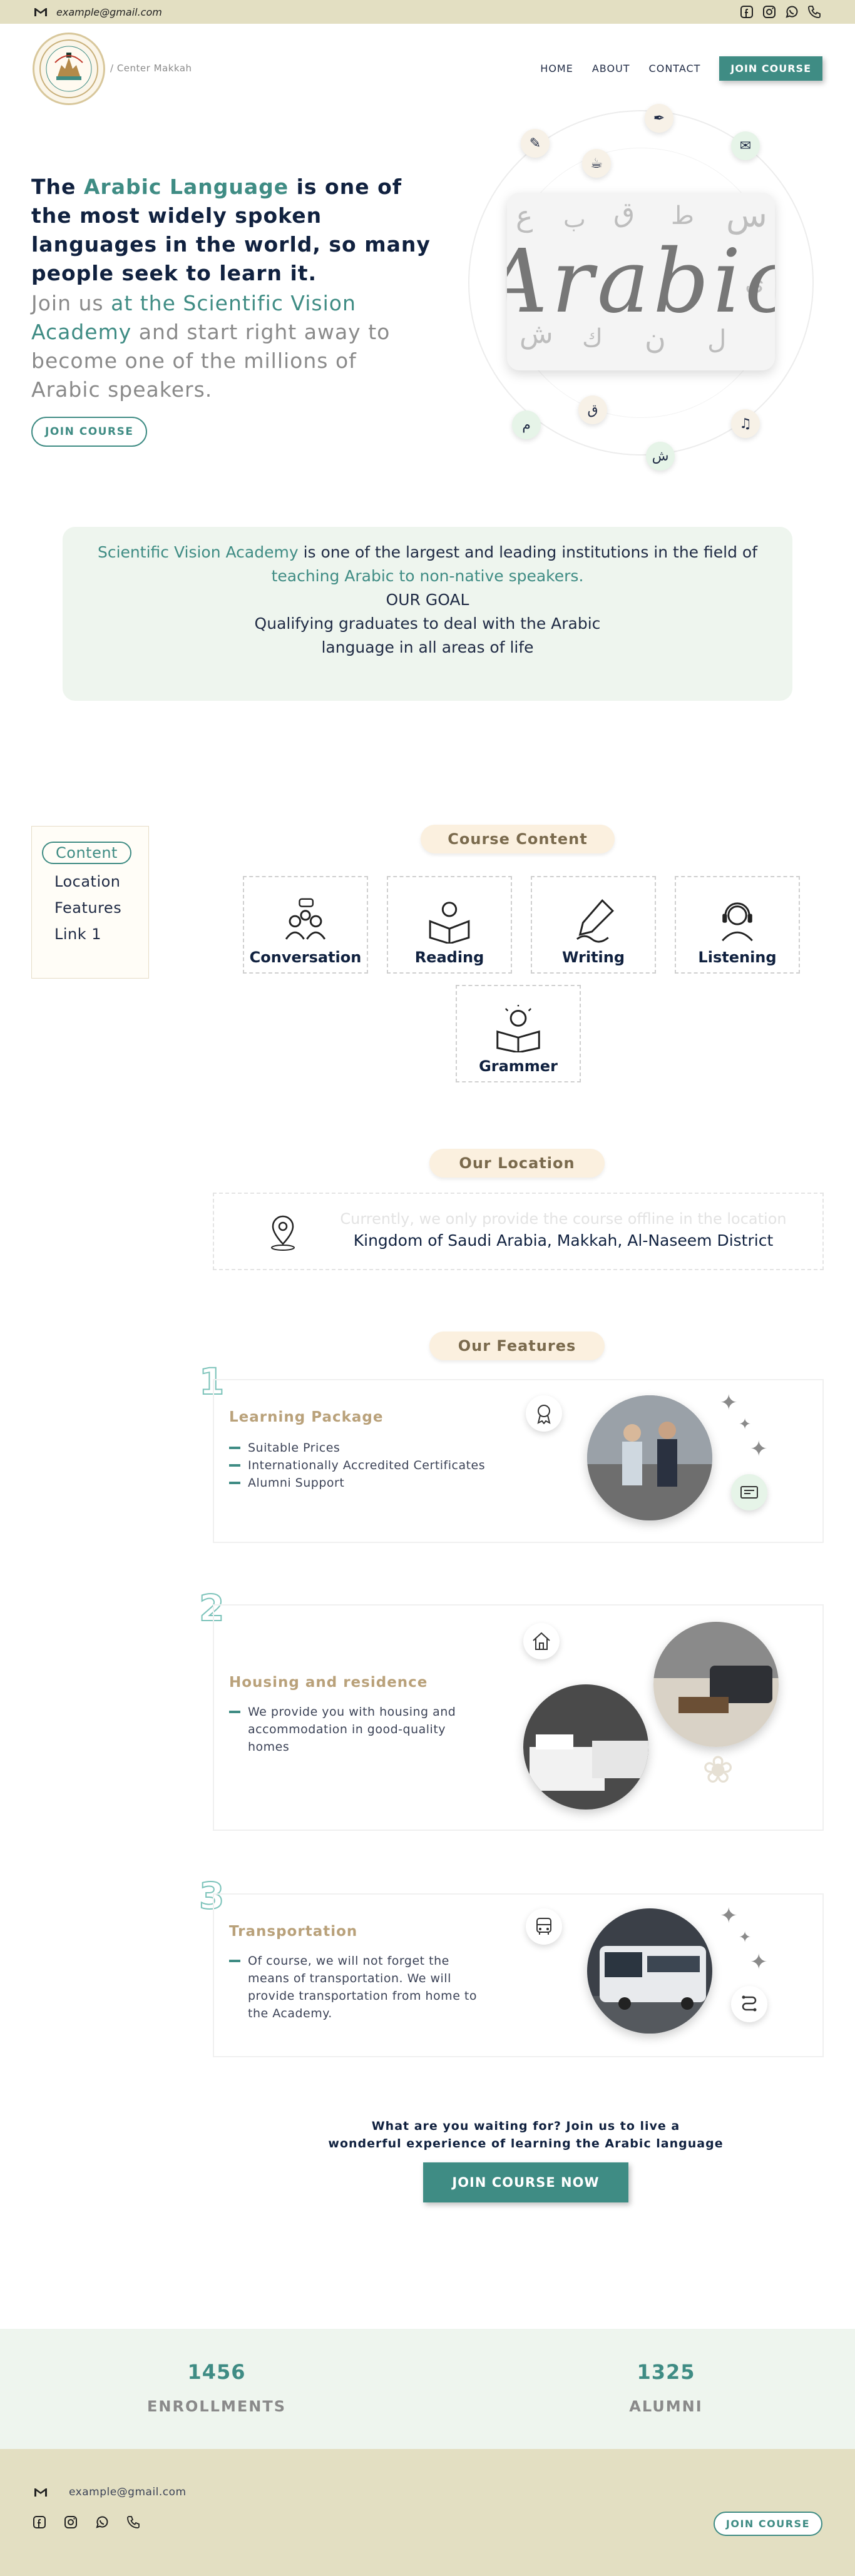  What do you see at coordinates (216, 2406) in the screenshot?
I see `stat-label: ENROLLMENTS` at bounding box center [216, 2406].